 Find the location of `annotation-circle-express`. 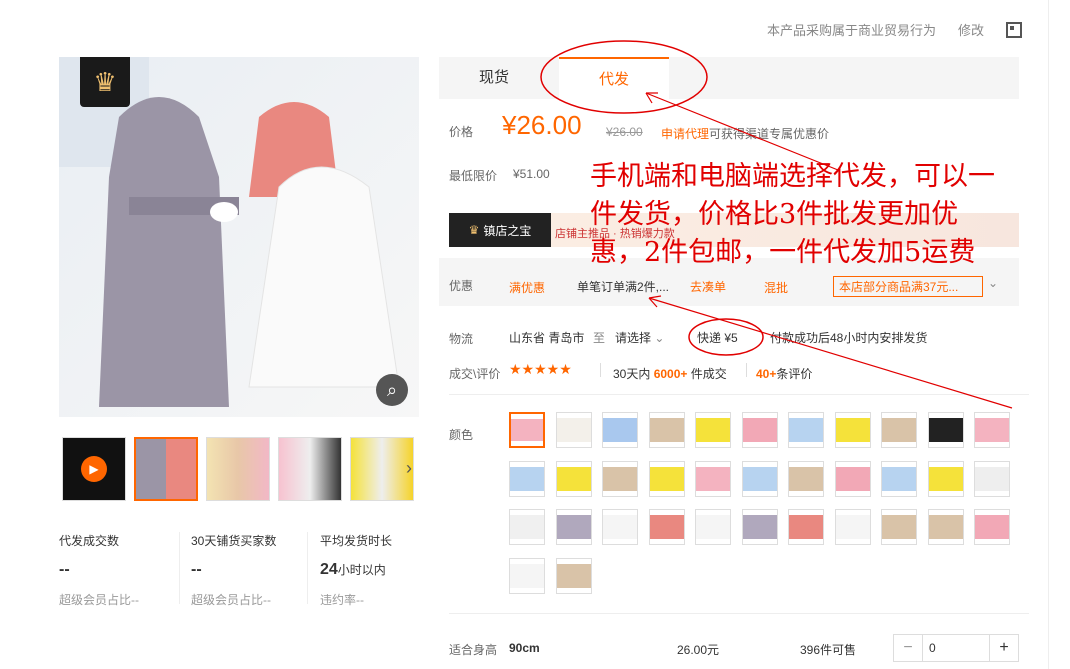

annotation-circle-express is located at coordinates (726, 337).